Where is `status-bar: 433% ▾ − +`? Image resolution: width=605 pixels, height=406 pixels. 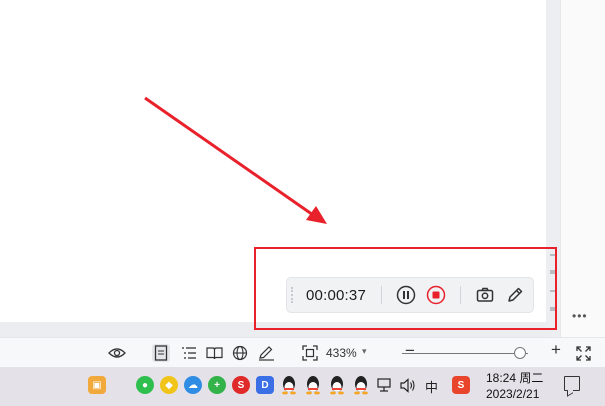 status-bar: 433% ▾ − + is located at coordinates (302, 352).